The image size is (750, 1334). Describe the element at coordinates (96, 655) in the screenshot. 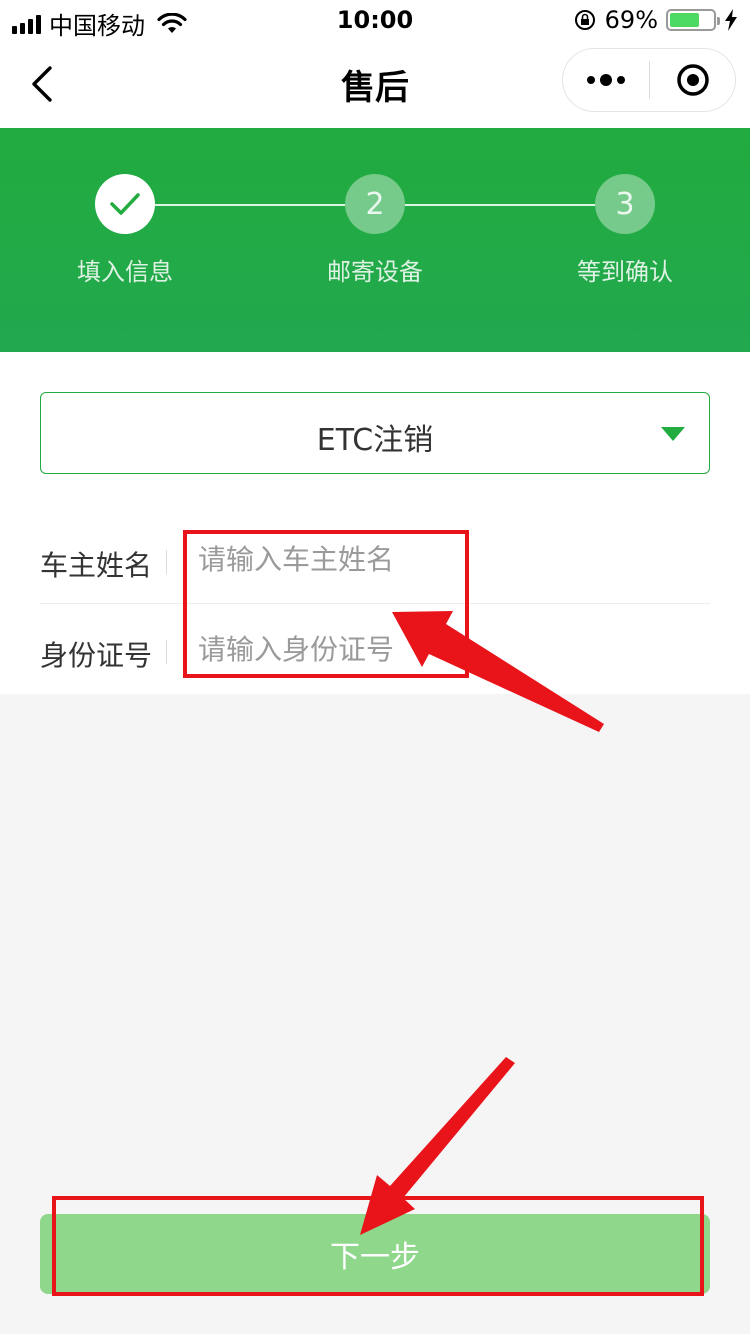

I see `id-number-label: 身份证号` at that location.